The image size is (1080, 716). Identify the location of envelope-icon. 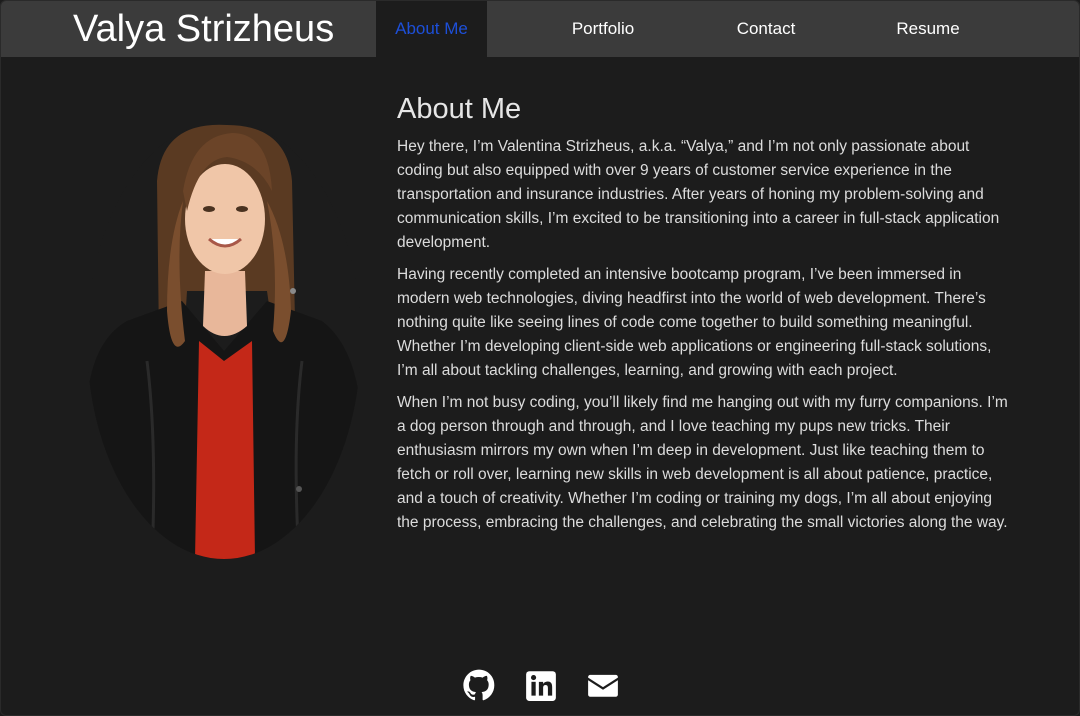
(603, 685).